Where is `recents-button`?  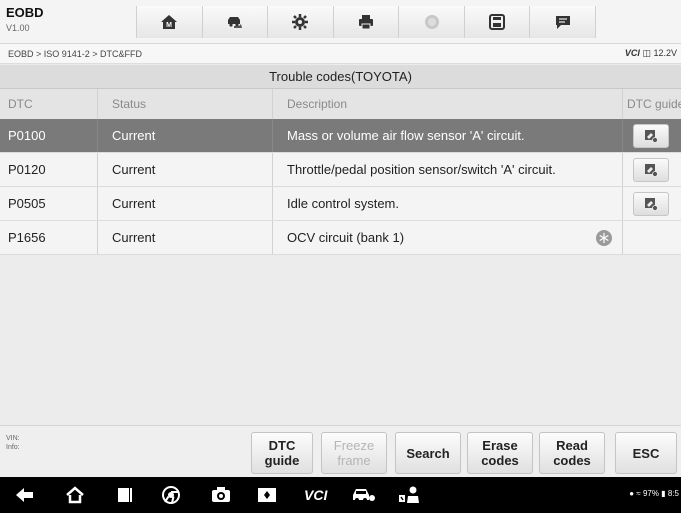
recents-button is located at coordinates (125, 495).